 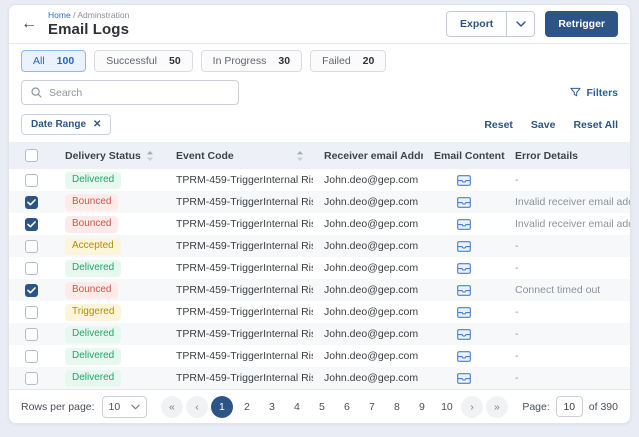 I want to click on page-jump-input, so click(x=569, y=406).